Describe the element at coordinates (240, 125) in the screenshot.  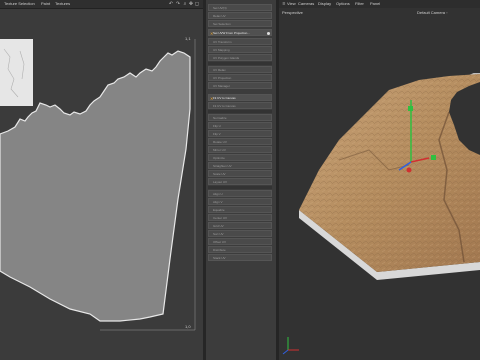
I see `cmd-flip-u: Flip U` at that location.